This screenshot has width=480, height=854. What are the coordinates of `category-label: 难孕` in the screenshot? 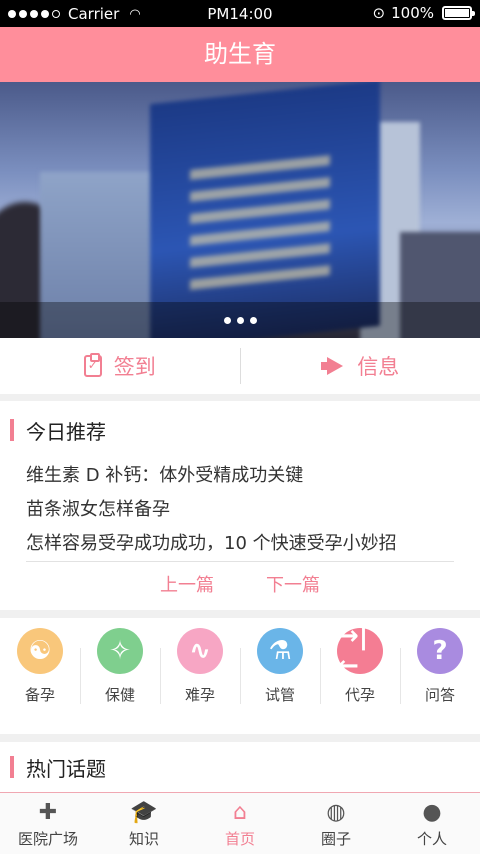 It's located at (199, 695).